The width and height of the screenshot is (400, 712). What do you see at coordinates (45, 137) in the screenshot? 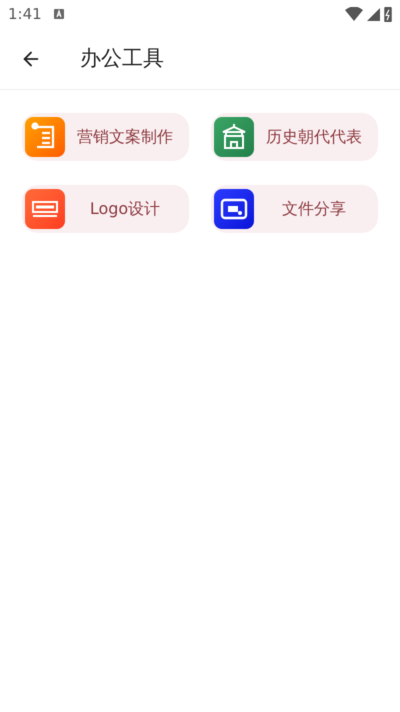
I see `document-icon` at bounding box center [45, 137].